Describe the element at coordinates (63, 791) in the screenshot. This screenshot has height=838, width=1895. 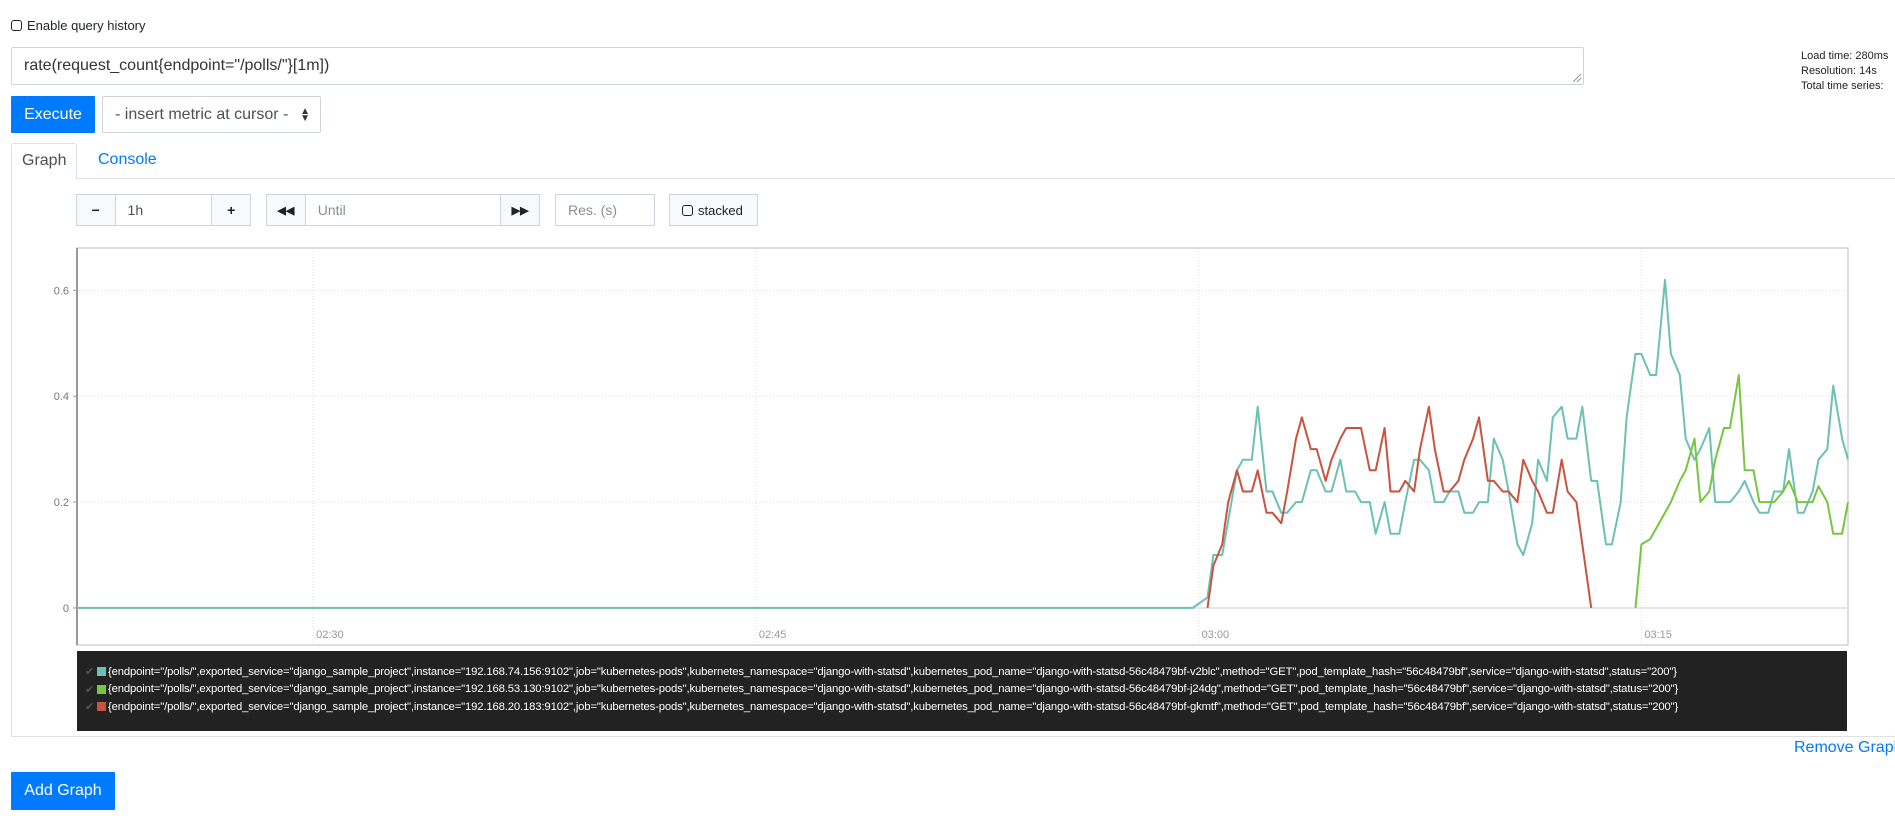
I see `add-graph-button: Add Graph` at that location.